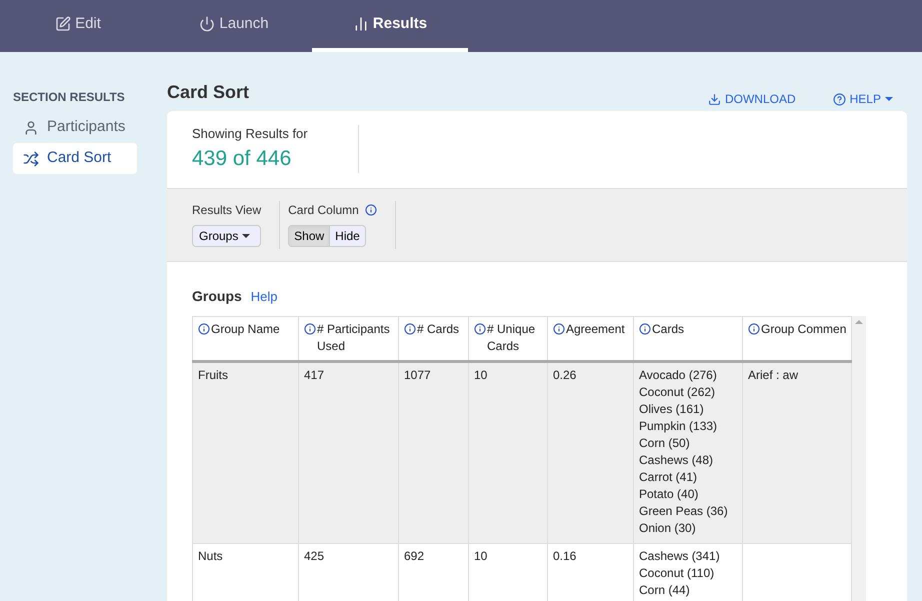  Describe the element at coordinates (684, 511) in the screenshot. I see `card-count: Green Peas (36)` at that location.